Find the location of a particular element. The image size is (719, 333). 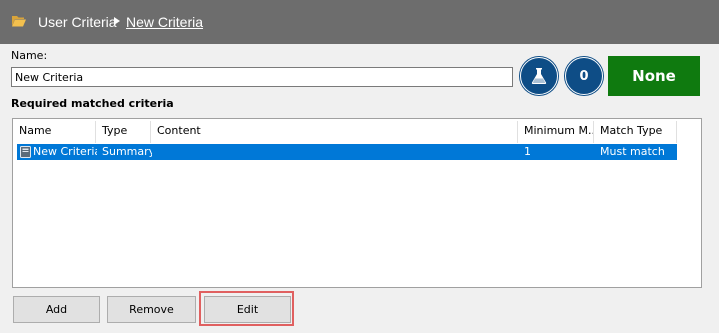

column-header-name: Name is located at coordinates (54, 132).